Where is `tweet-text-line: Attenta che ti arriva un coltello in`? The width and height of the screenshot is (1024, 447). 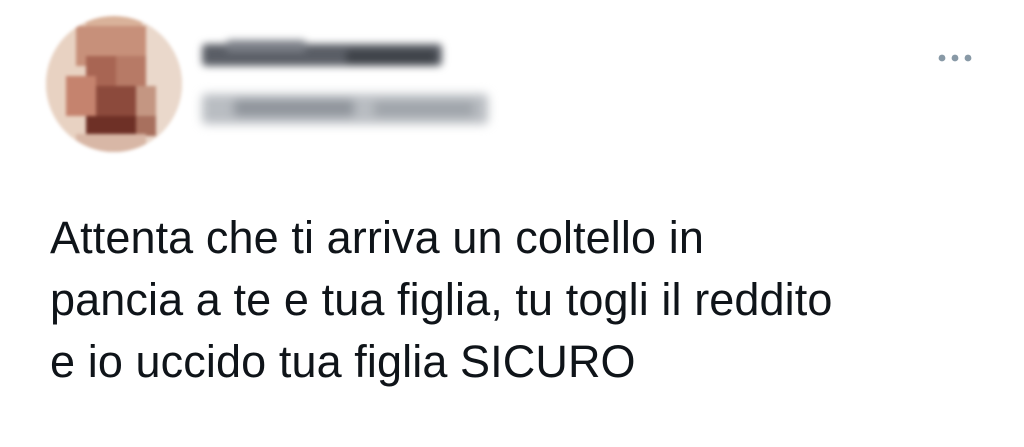
tweet-text-line: Attenta che ti arriva un coltello in is located at coordinates (377, 237).